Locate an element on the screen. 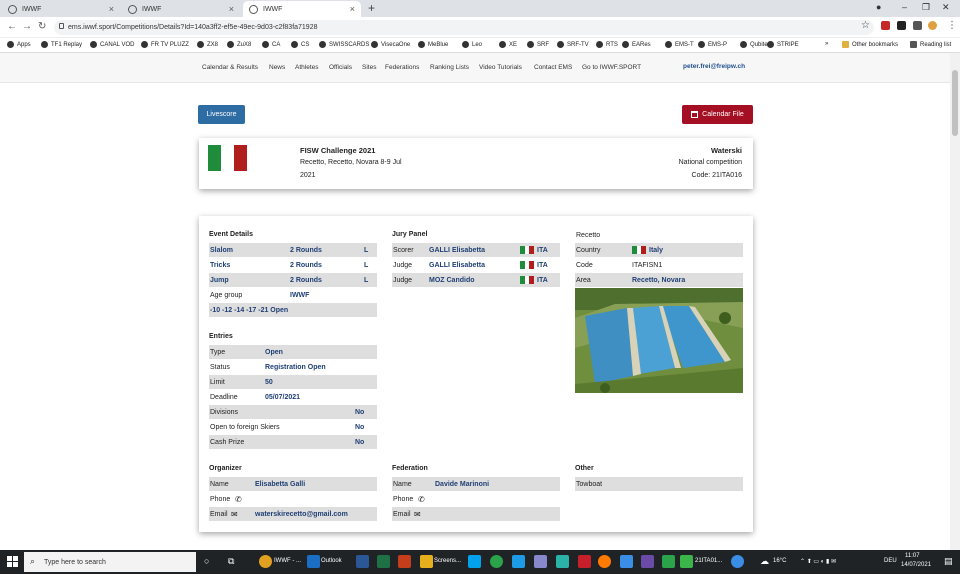  scrollbar-thumb is located at coordinates (955, 103).